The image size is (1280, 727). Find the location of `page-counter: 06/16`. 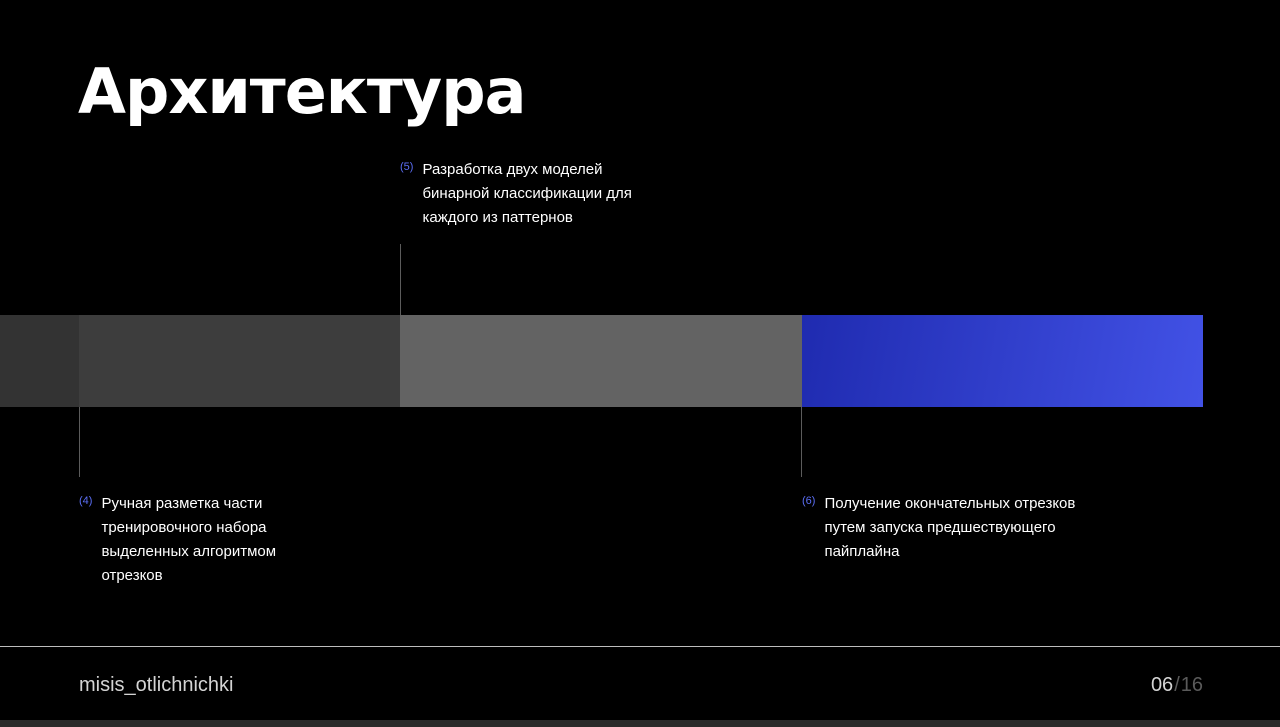

page-counter: 06/16 is located at coordinates (1177, 685).